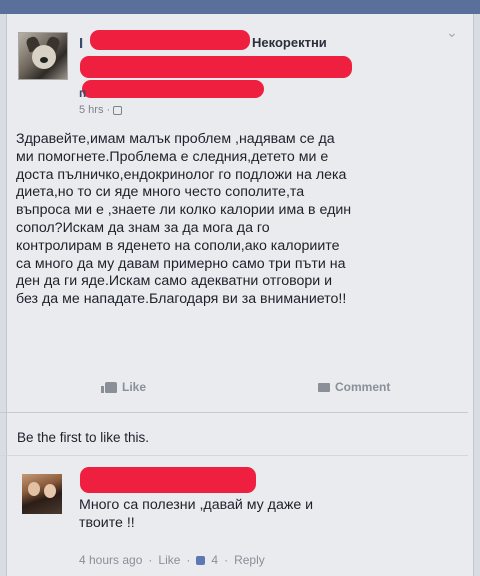 The height and width of the screenshot is (576, 480). I want to click on comment-like-link: Like, so click(169, 560).